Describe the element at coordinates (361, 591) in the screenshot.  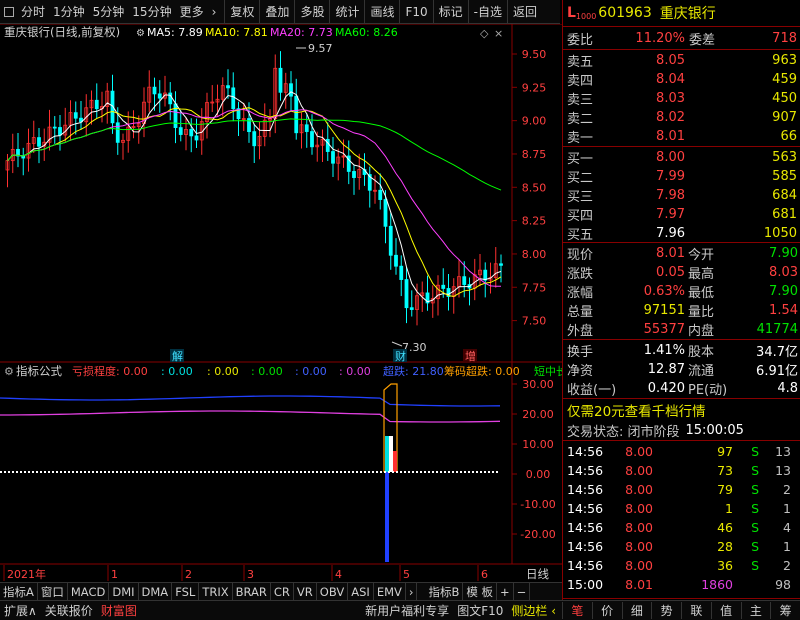
I see `indicator-tab-11: ASI` at that location.